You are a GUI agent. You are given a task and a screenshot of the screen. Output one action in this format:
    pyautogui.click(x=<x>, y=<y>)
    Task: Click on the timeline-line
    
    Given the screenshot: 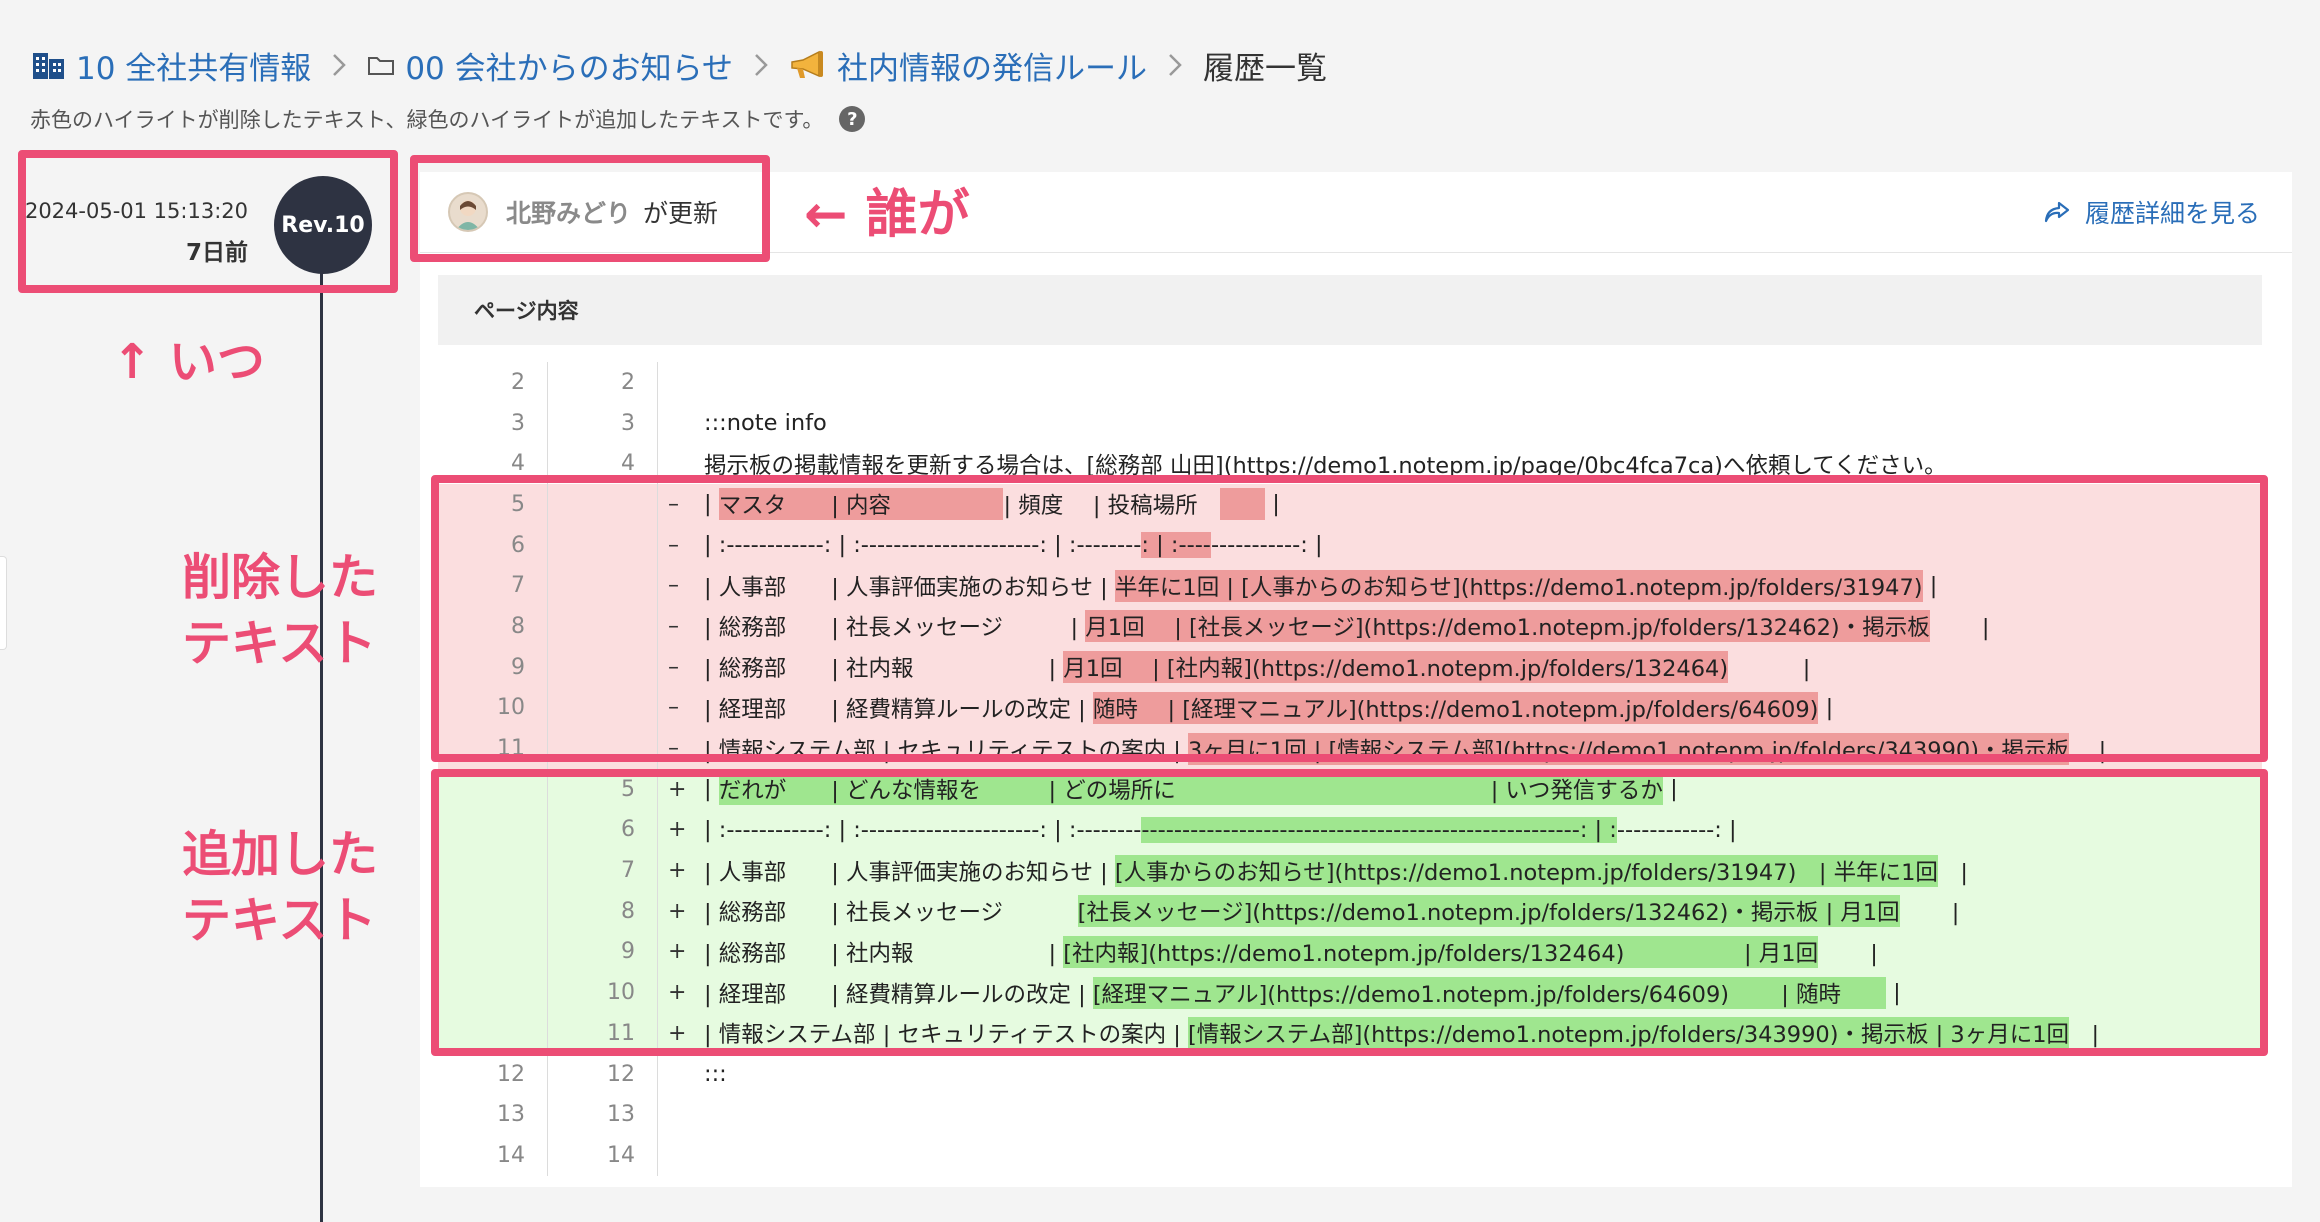 What is the action you would take?
    pyautogui.click(x=321, y=733)
    